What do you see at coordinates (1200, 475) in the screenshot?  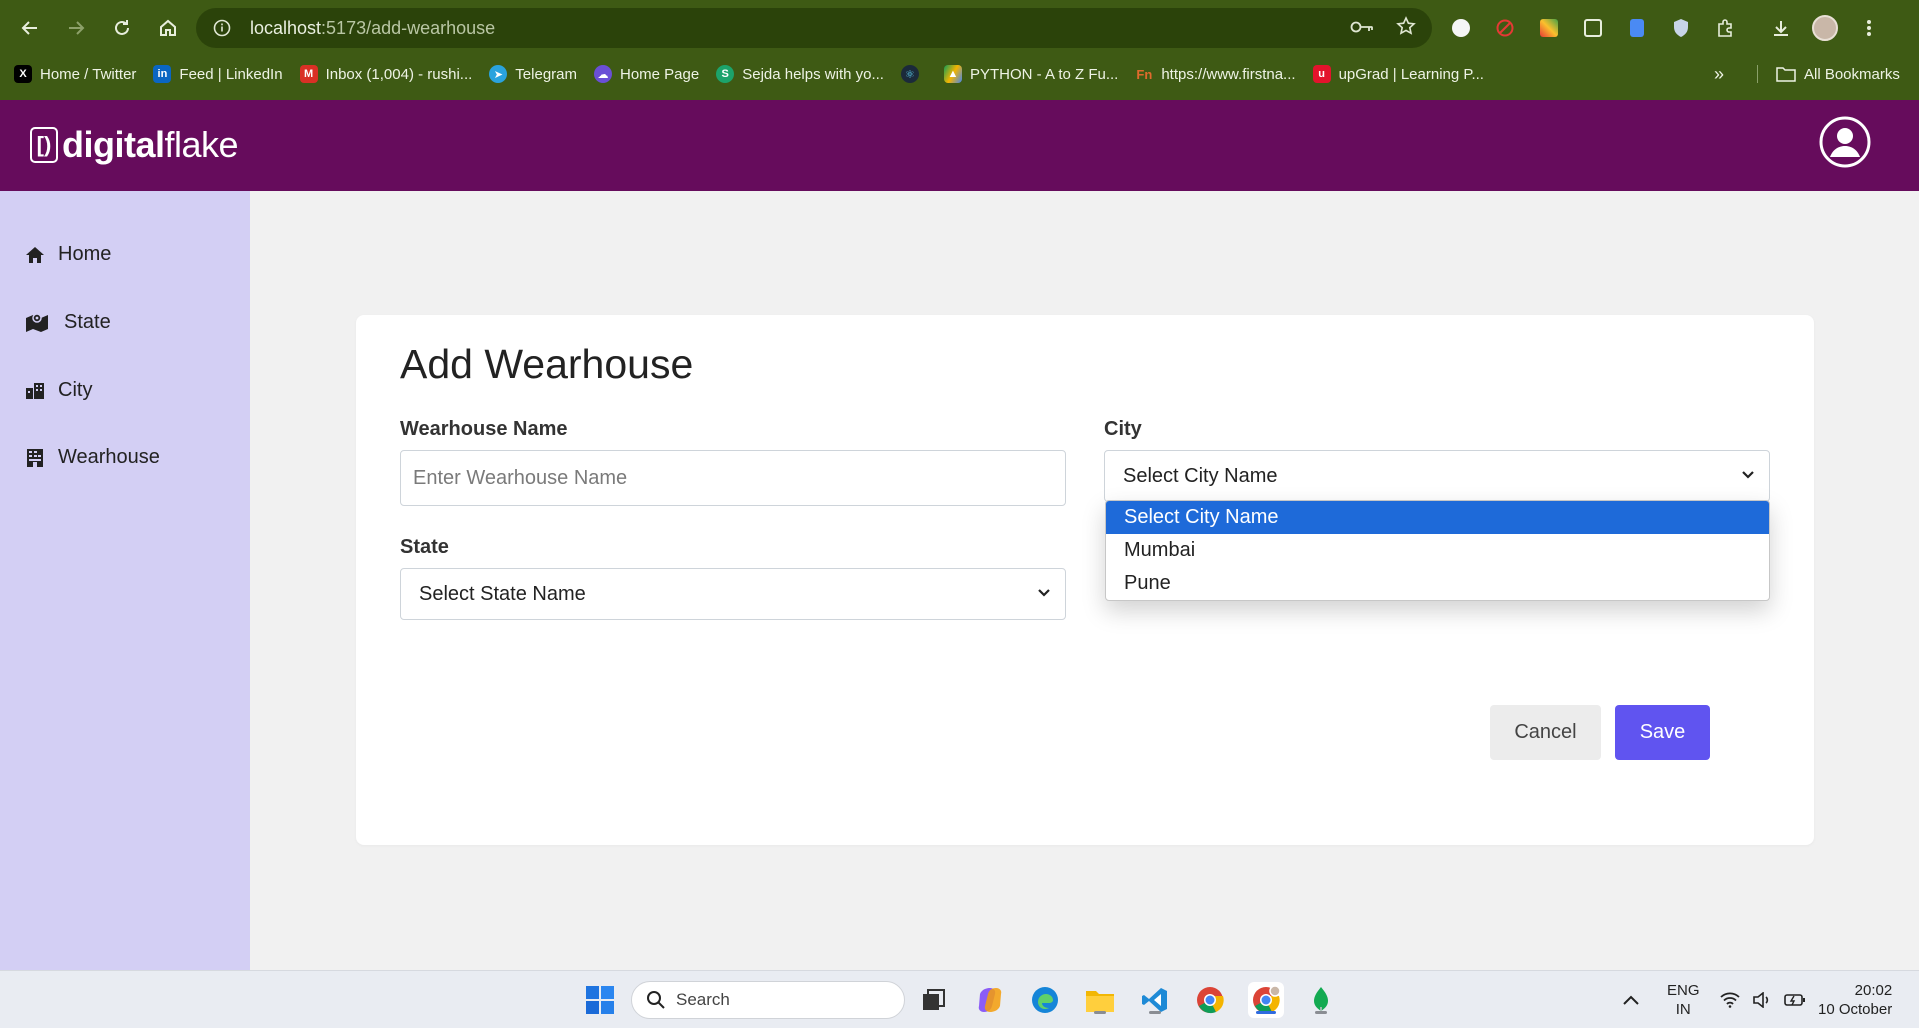 I see `city-select-value: Select City Name` at bounding box center [1200, 475].